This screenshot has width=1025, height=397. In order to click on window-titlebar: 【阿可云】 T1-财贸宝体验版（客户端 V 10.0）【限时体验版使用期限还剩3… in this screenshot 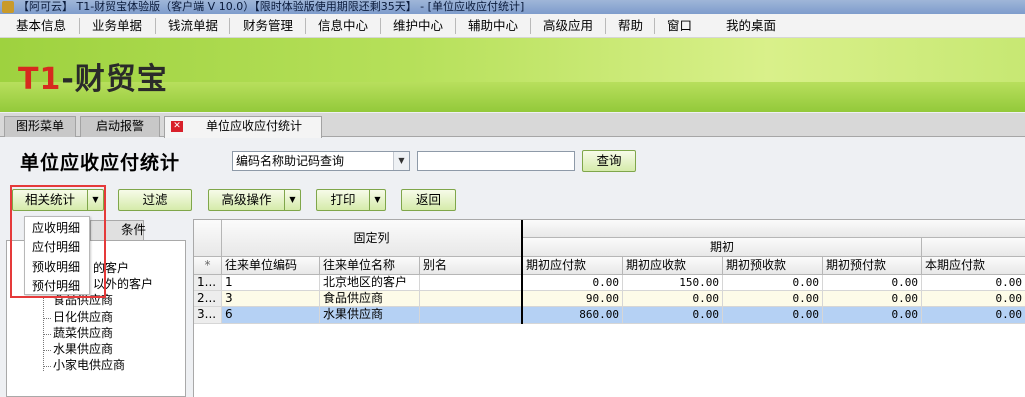, I will do `click(512, 7)`.